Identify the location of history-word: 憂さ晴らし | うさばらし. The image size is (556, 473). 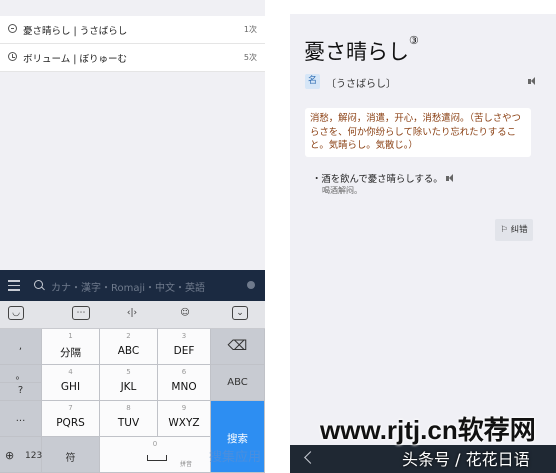
(75, 31).